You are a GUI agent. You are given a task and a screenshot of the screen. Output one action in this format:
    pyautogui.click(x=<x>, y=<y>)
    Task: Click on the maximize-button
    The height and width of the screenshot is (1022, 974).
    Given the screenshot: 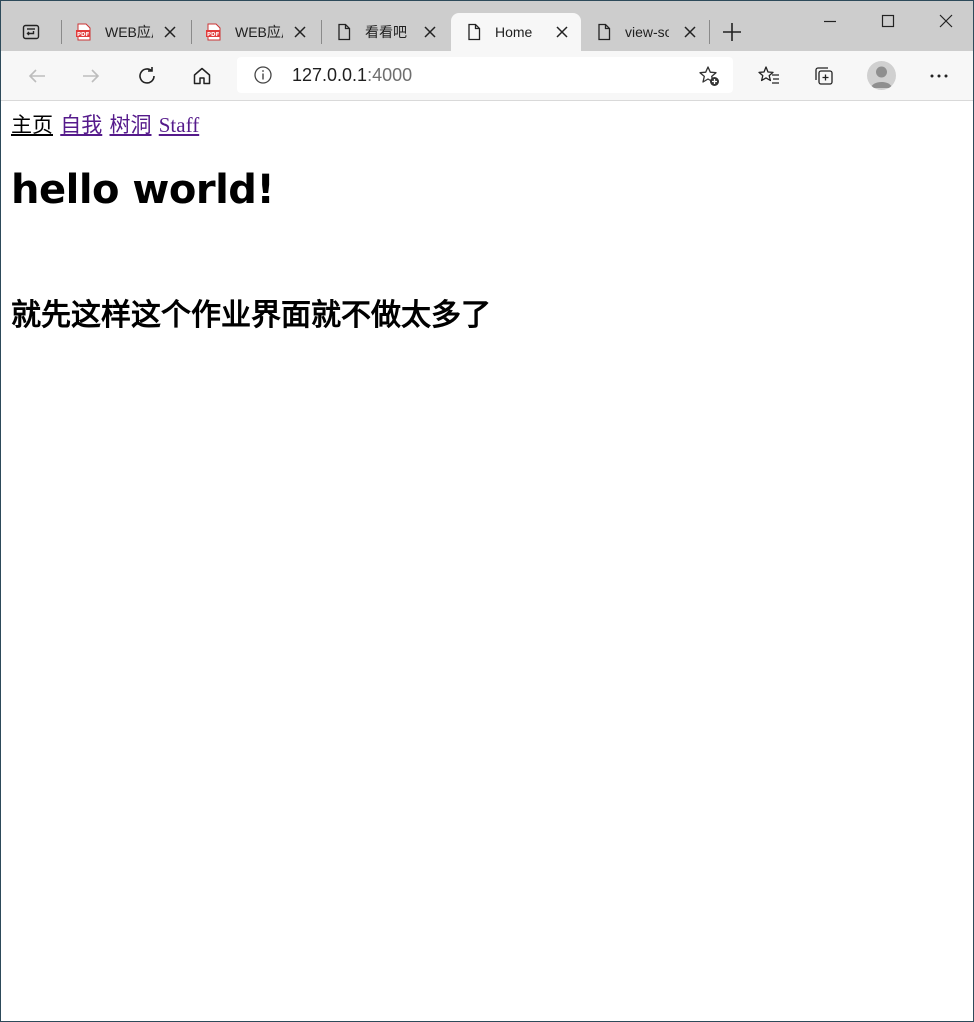 What is the action you would take?
    pyautogui.click(x=888, y=21)
    